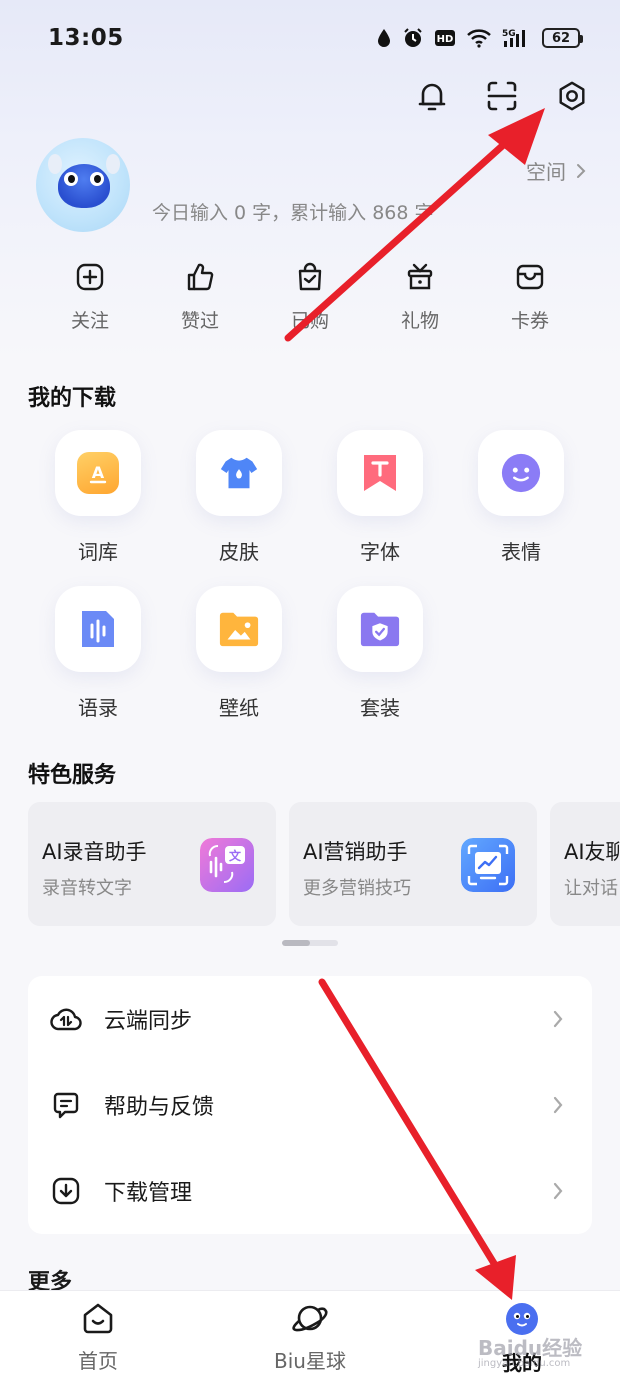 This screenshot has width=620, height=1386. Describe the element at coordinates (90, 297) in the screenshot. I see `quick-action-follow: 关注` at that location.